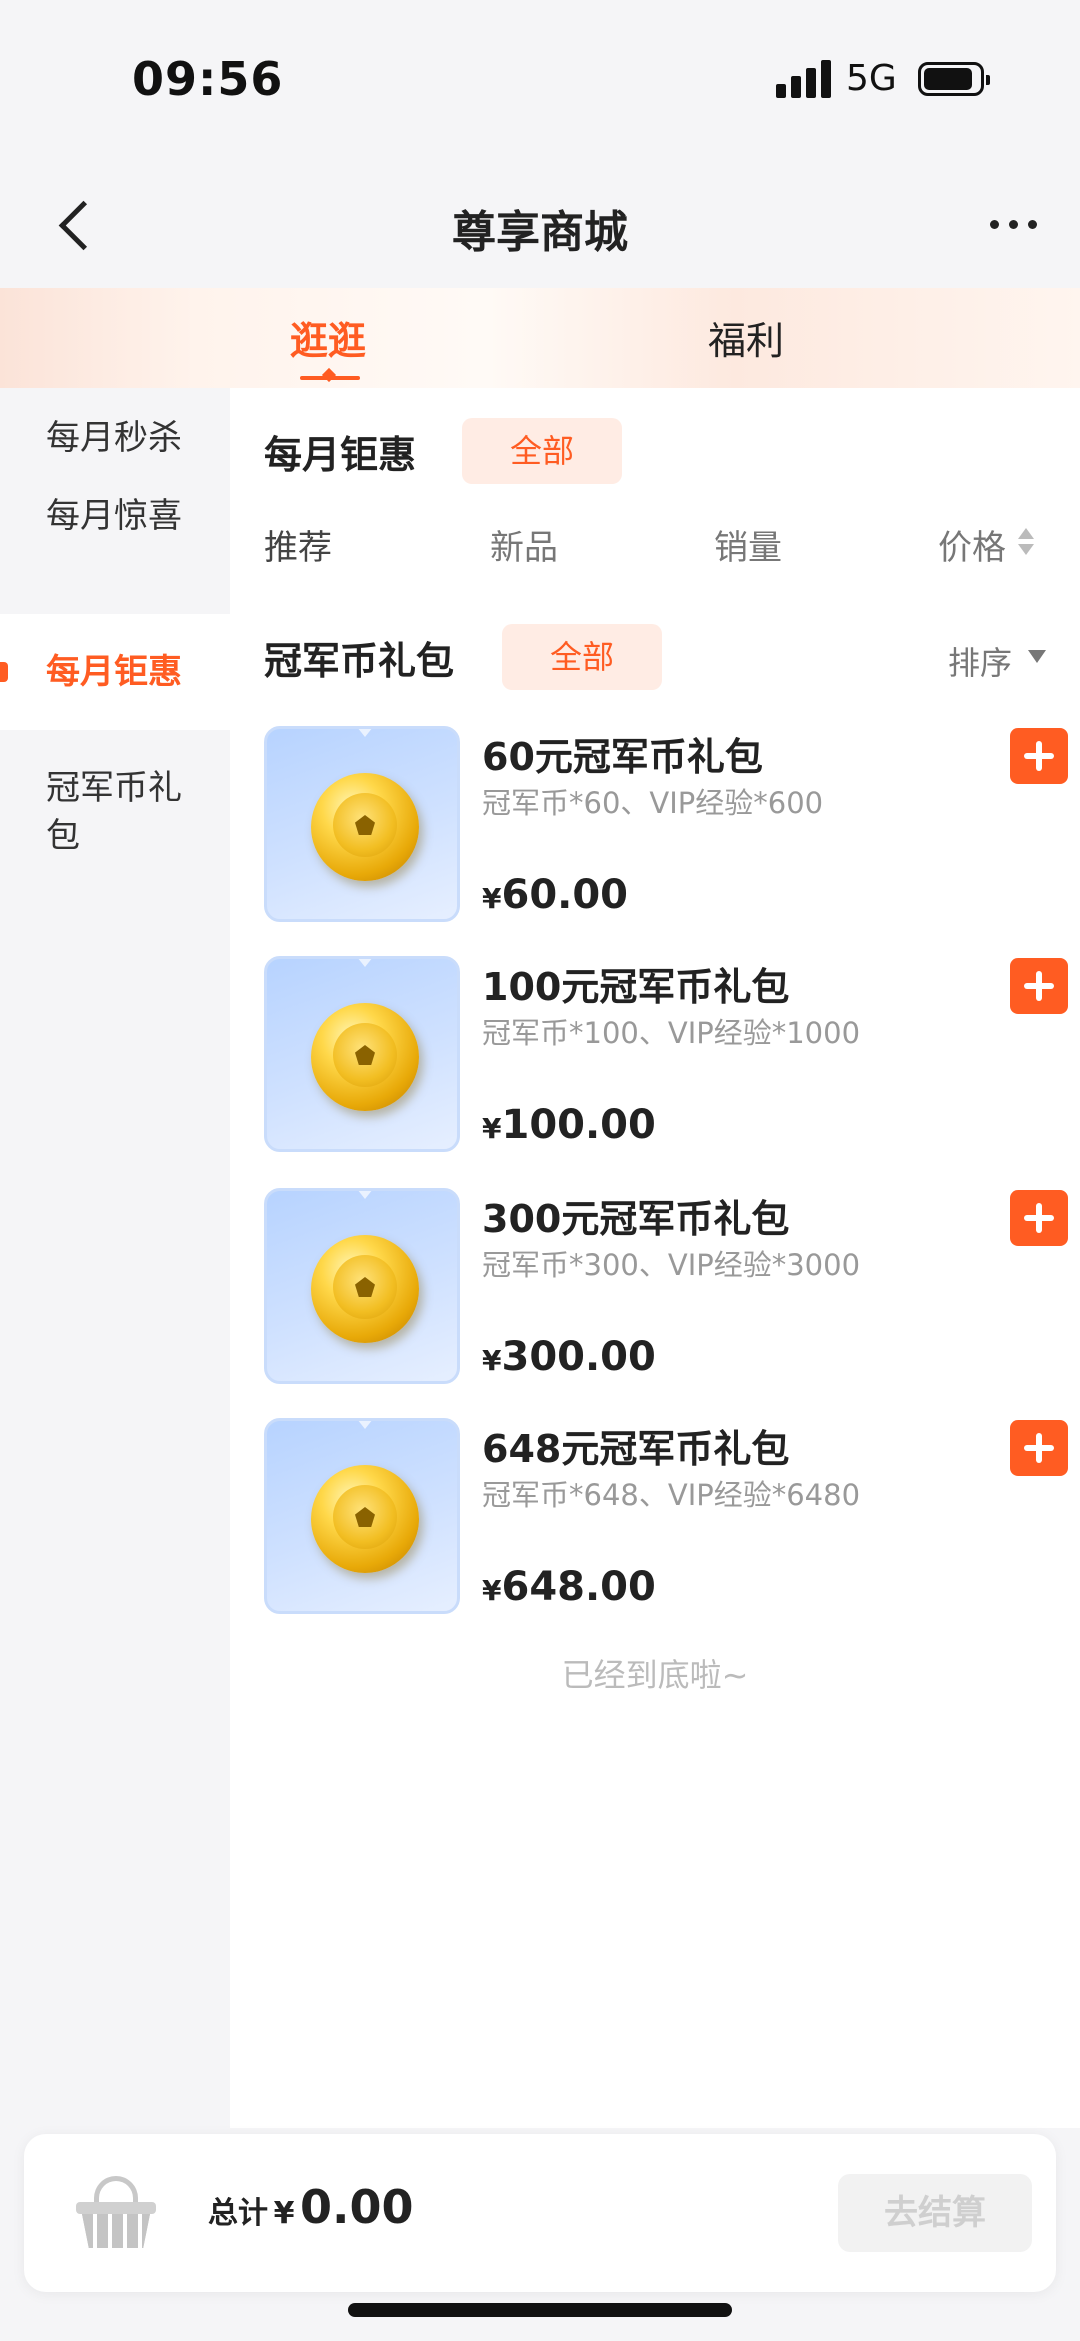 The image size is (1080, 2341). I want to click on product-name: 60元冠军币礼包, so click(622, 757).